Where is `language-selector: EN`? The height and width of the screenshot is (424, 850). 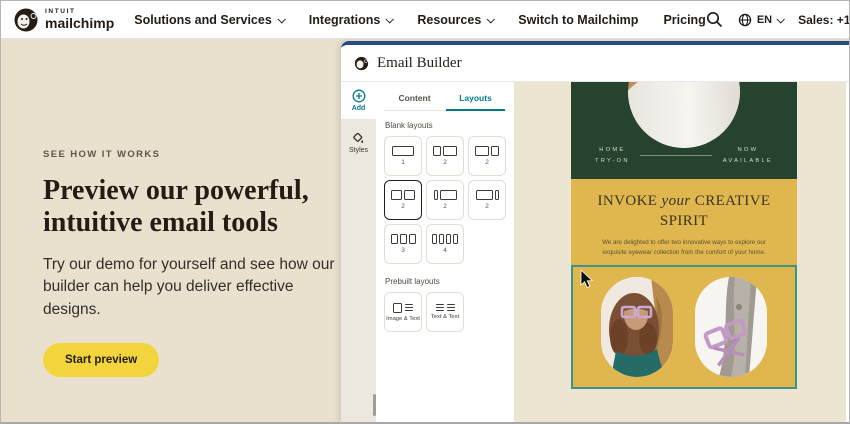
language-selector: EN is located at coordinates (762, 20).